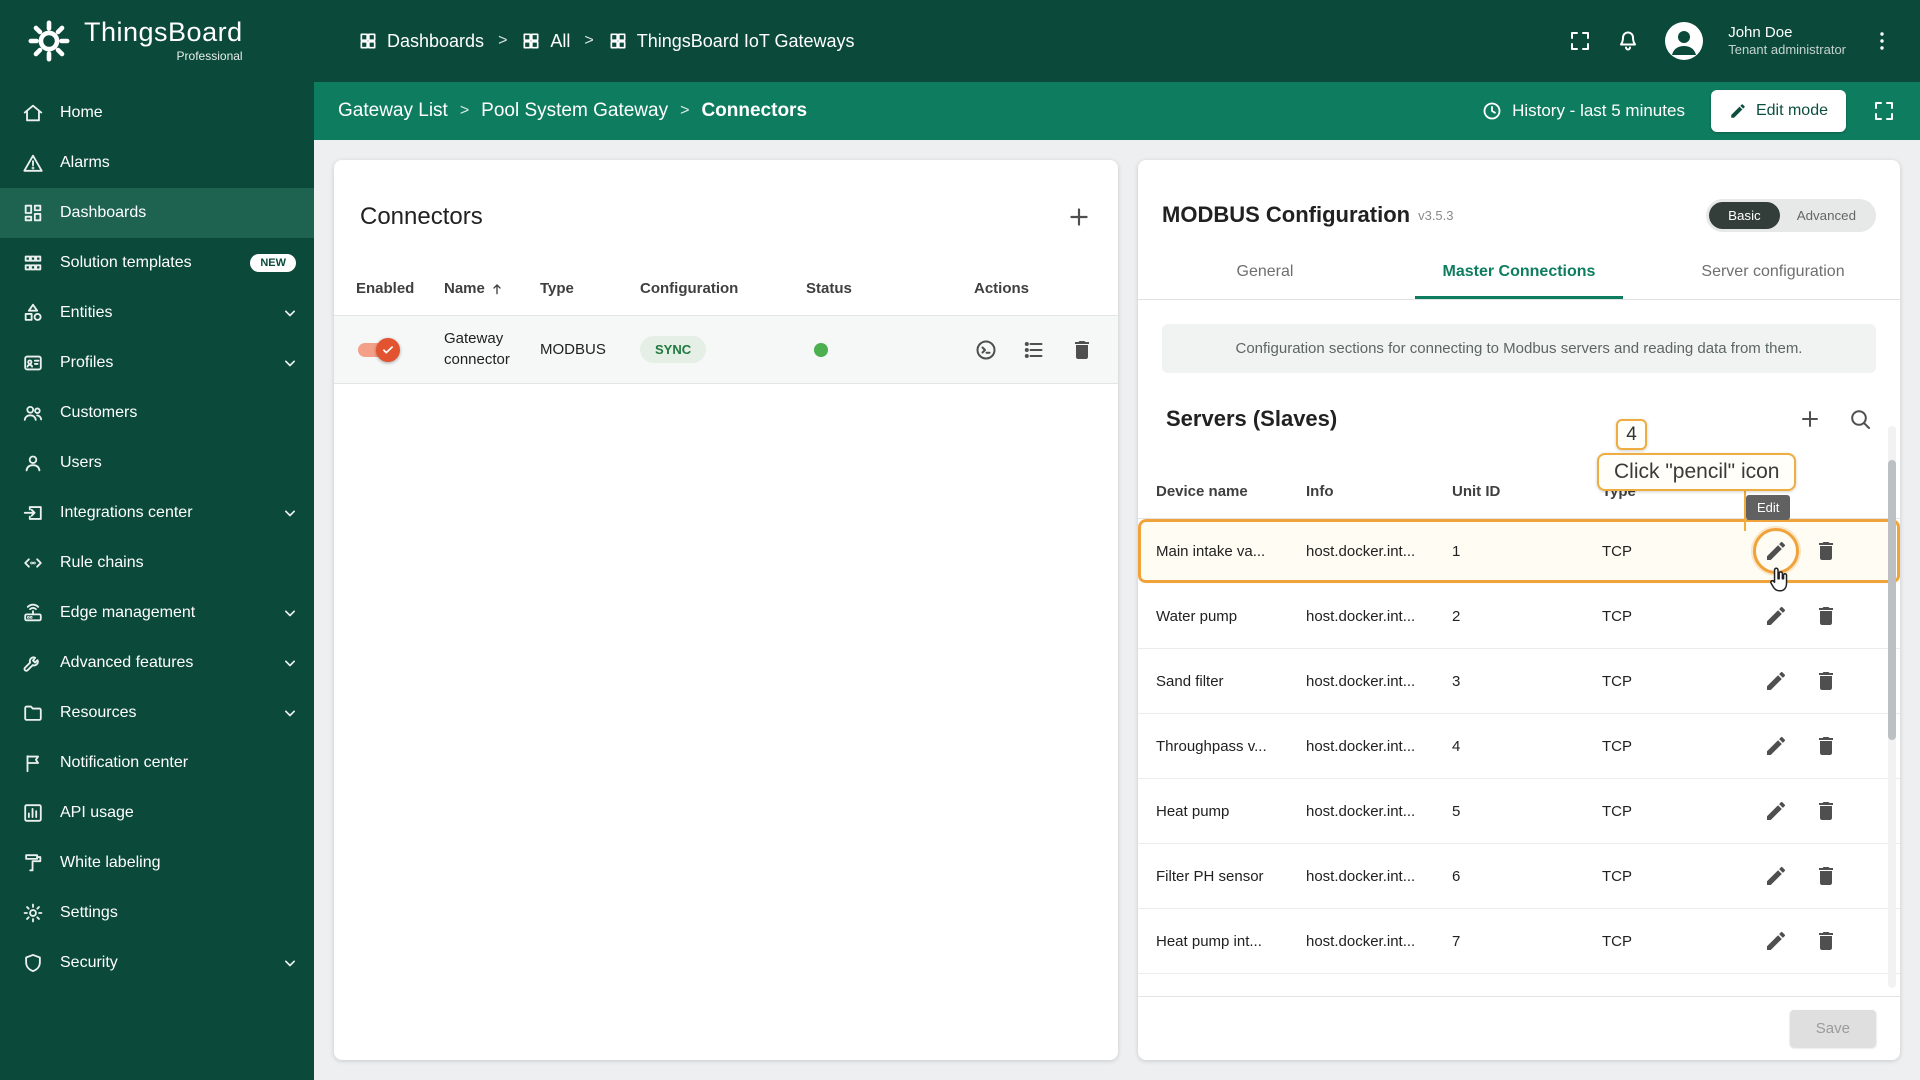  Describe the element at coordinates (1265, 271) in the screenshot. I see `tab-general: General` at that location.